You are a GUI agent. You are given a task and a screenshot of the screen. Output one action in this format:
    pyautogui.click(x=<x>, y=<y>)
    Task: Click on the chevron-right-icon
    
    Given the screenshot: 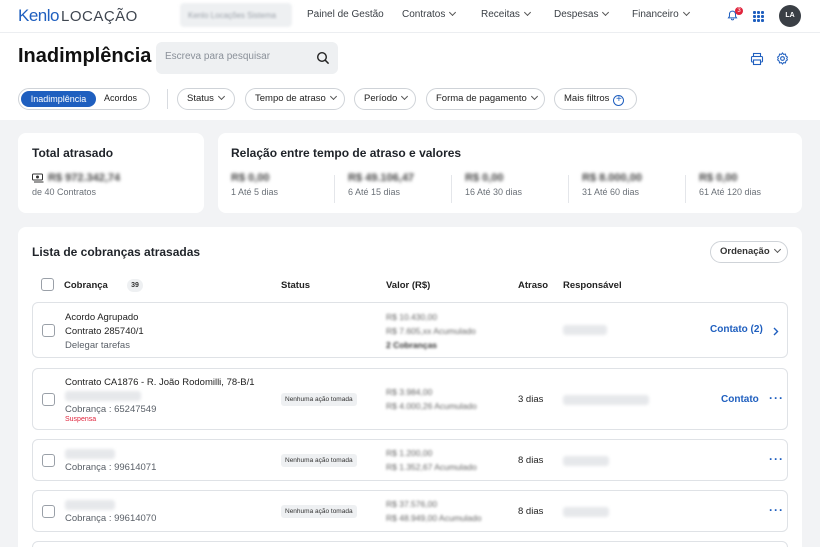 What is the action you would take?
    pyautogui.click(x=776, y=331)
    